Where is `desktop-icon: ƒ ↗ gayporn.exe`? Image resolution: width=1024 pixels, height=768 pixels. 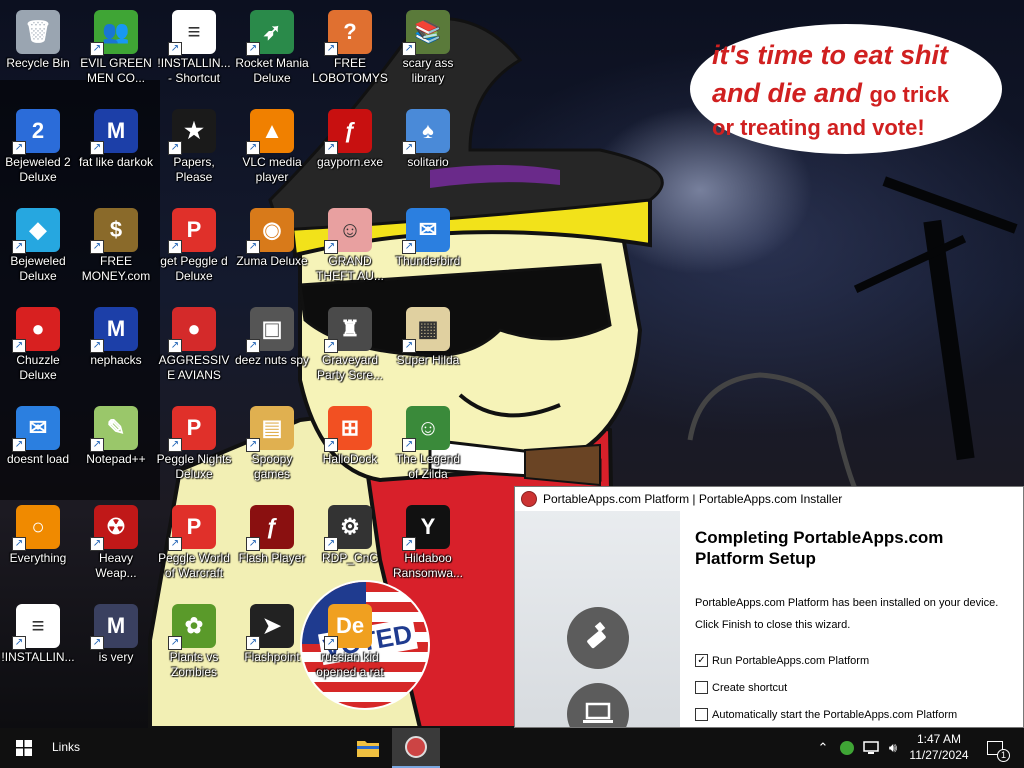
desktop-icon: ƒ ↗ gayporn.exe is located at coordinates (350, 136).